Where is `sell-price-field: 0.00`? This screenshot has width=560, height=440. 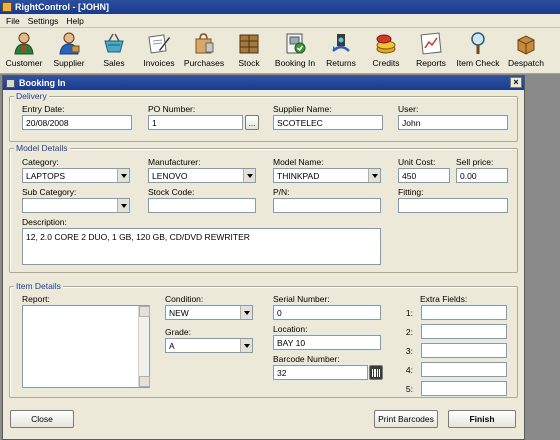
sell-price-field: 0.00 is located at coordinates (482, 175).